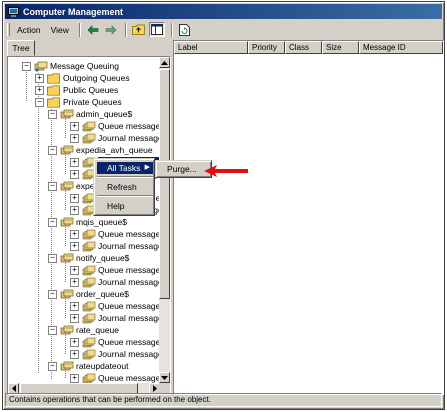  I want to click on tree-node-queue: − rate_queue, so click(83, 330).